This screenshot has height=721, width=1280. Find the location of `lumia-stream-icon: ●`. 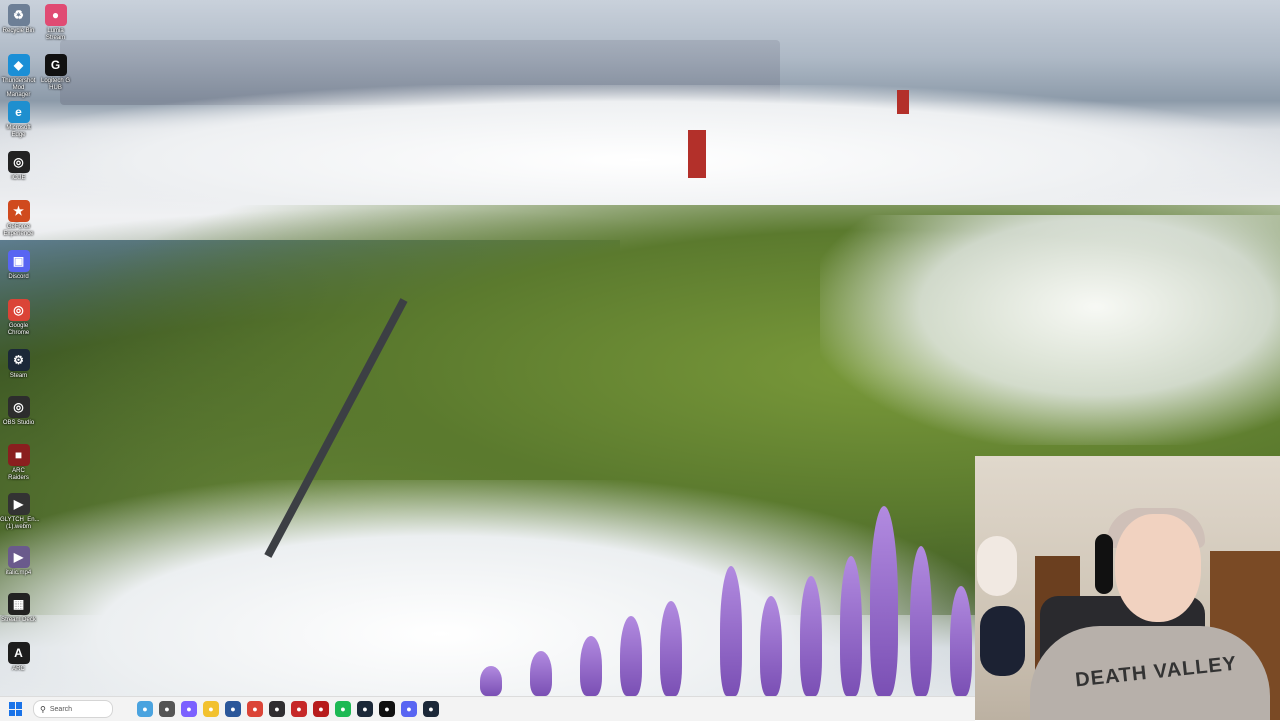

lumia-stream-icon: ● is located at coordinates (55, 15).